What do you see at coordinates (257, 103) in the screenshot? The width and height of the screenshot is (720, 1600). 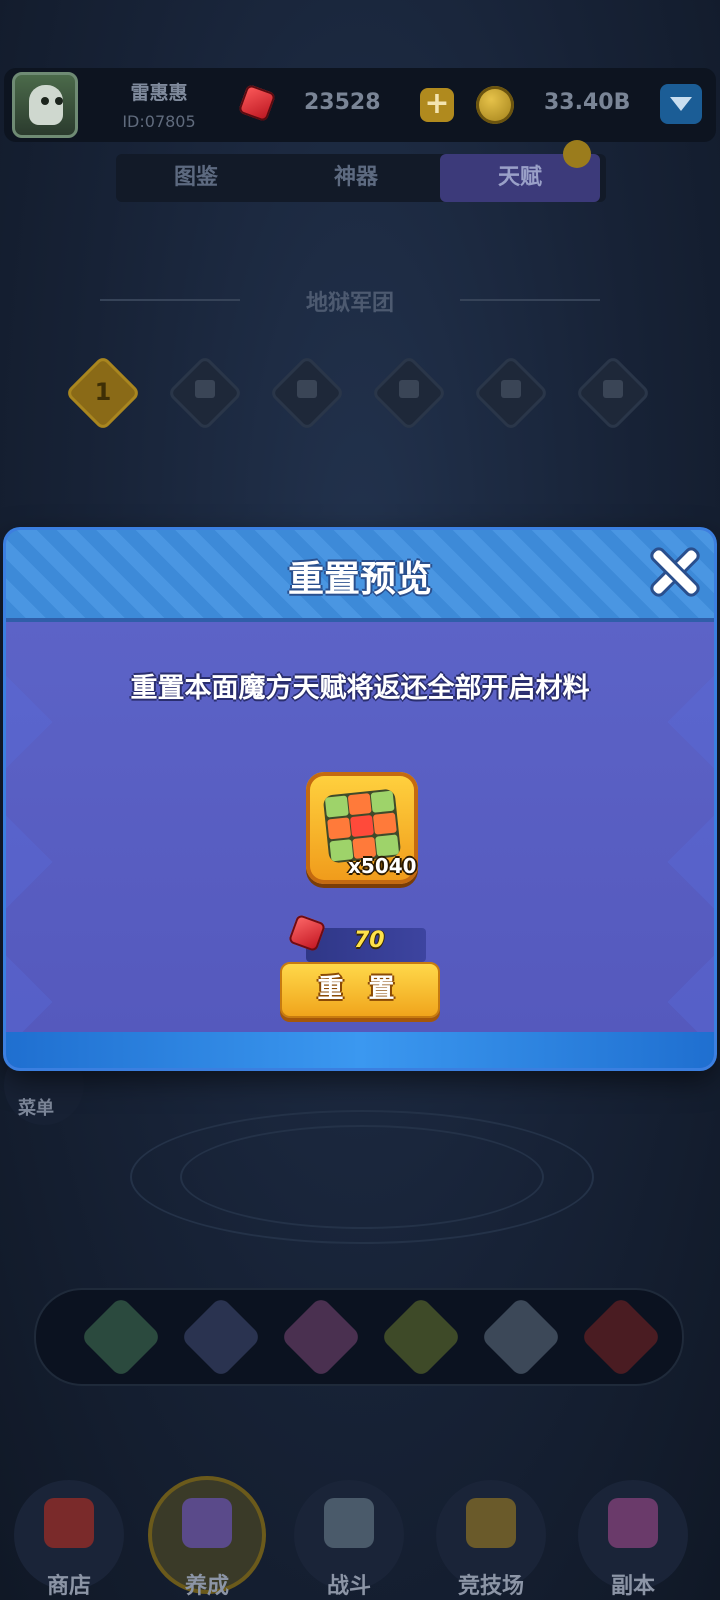 I see `gem-icon` at bounding box center [257, 103].